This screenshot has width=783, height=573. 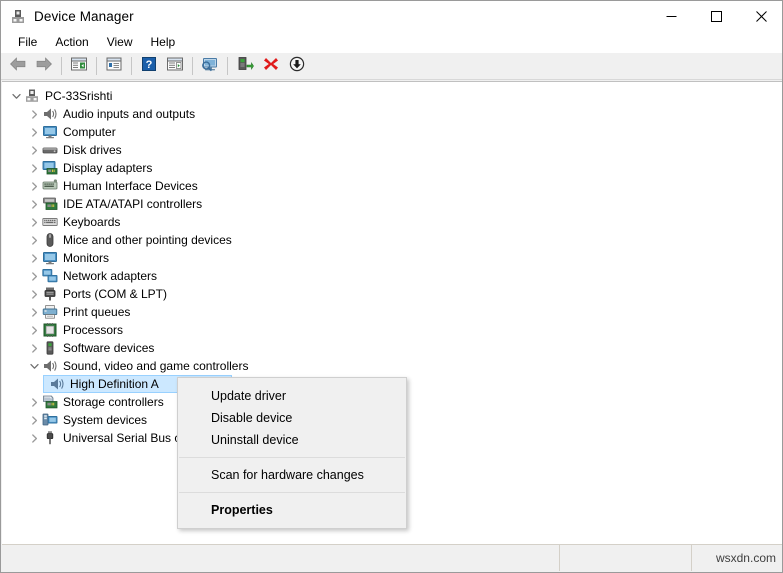 I want to click on properties-icon, so click(x=114, y=66).